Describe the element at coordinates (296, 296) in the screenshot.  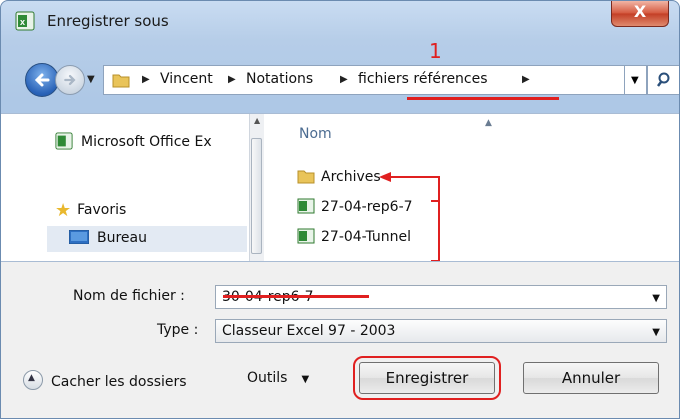
I see `annotation-underline` at that location.